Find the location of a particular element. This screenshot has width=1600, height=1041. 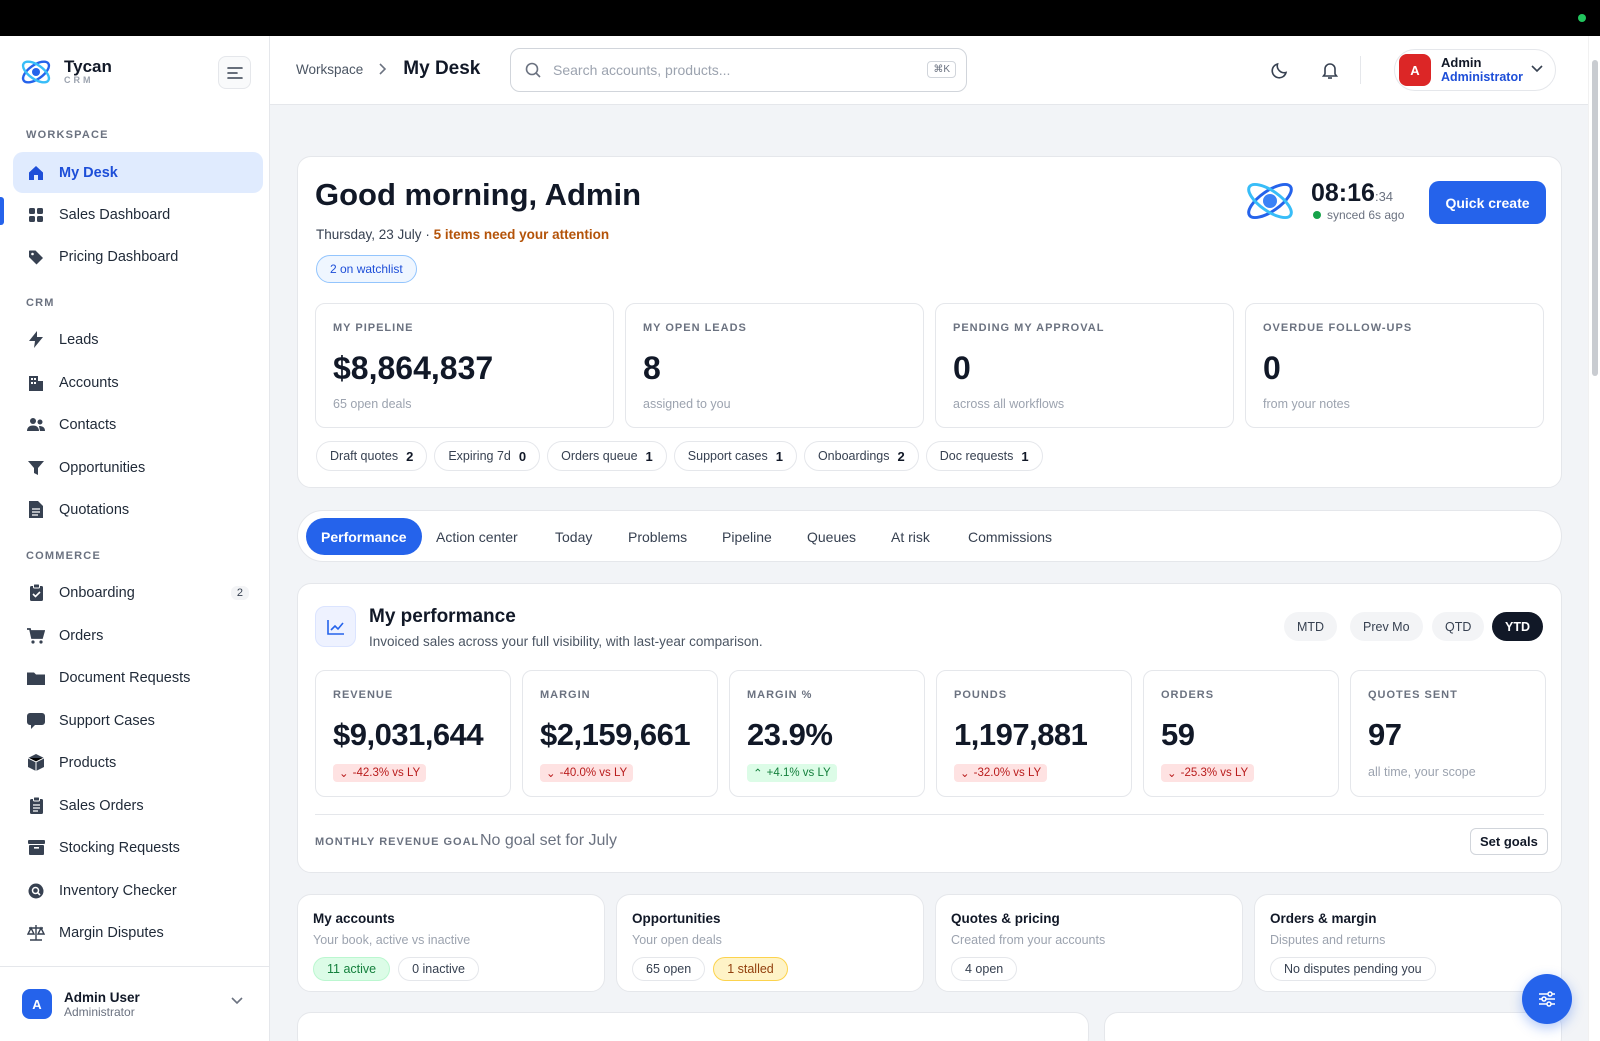

chip-count: 2 is located at coordinates (410, 456).